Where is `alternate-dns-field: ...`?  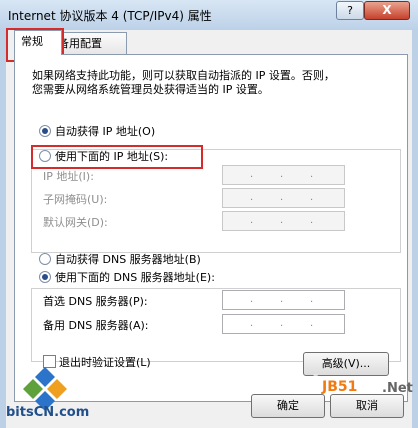
alternate-dns-field: ... is located at coordinates (283, 324).